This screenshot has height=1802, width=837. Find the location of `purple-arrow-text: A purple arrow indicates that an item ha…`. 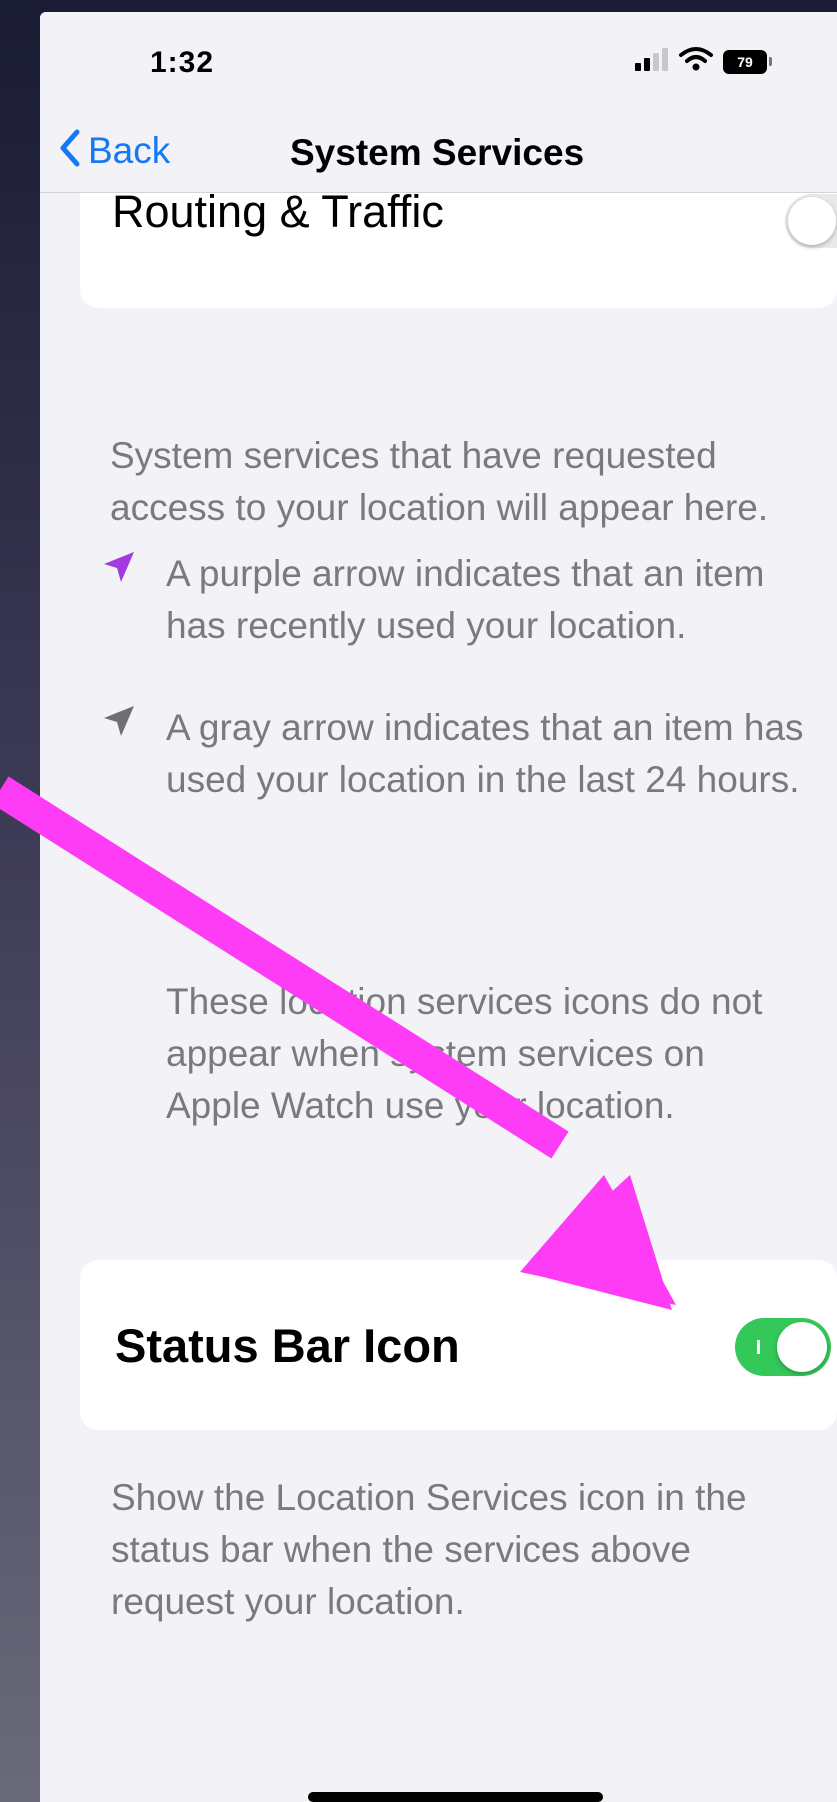

purple-arrow-text: A purple arrow indicates that an item ha… is located at coordinates (465, 599).